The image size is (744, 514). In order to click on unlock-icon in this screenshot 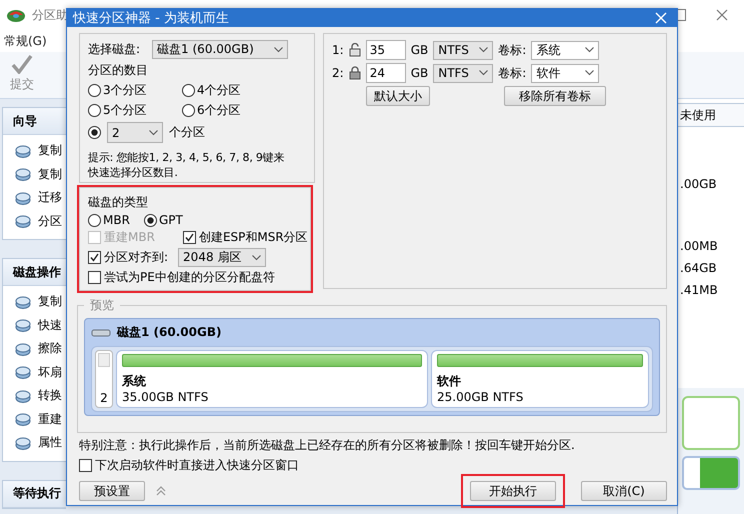, I will do `click(354, 50)`.